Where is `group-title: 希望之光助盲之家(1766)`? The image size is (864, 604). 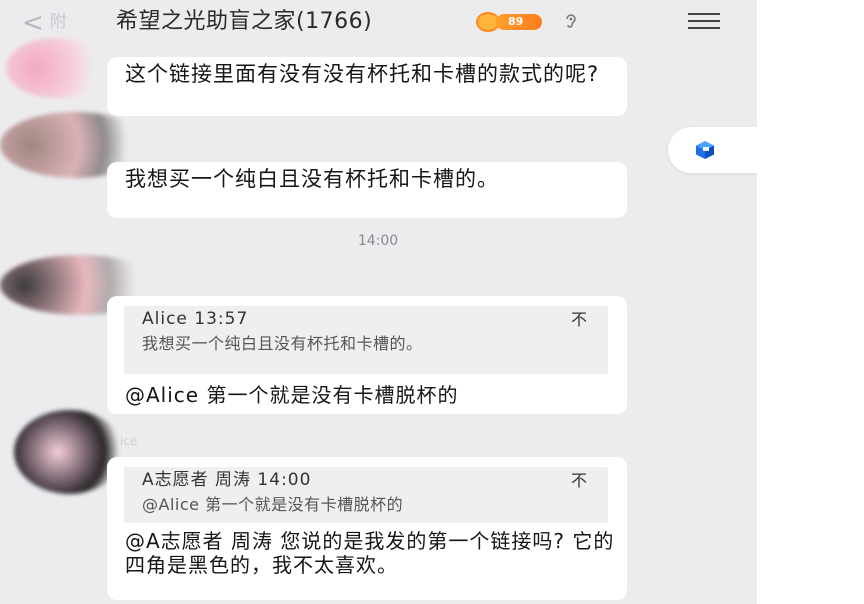 group-title: 希望之光助盲之家(1766) is located at coordinates (244, 22).